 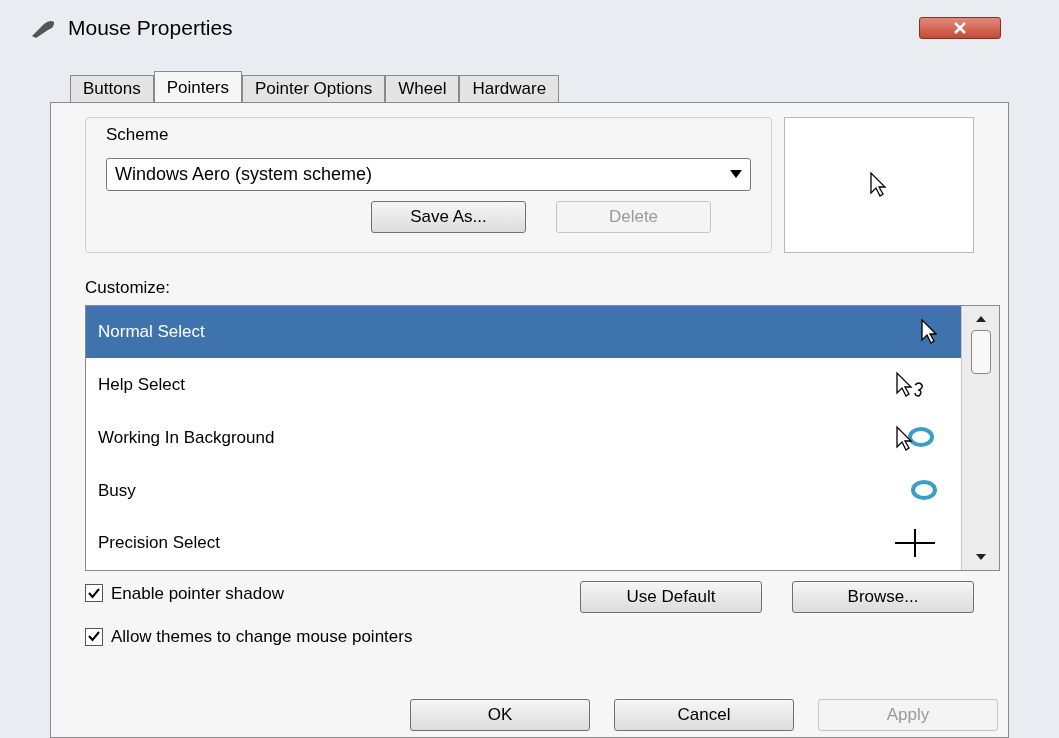 What do you see at coordinates (262, 637) in the screenshot?
I see `checkbox-label: Allow themes to change mouse pointers` at bounding box center [262, 637].